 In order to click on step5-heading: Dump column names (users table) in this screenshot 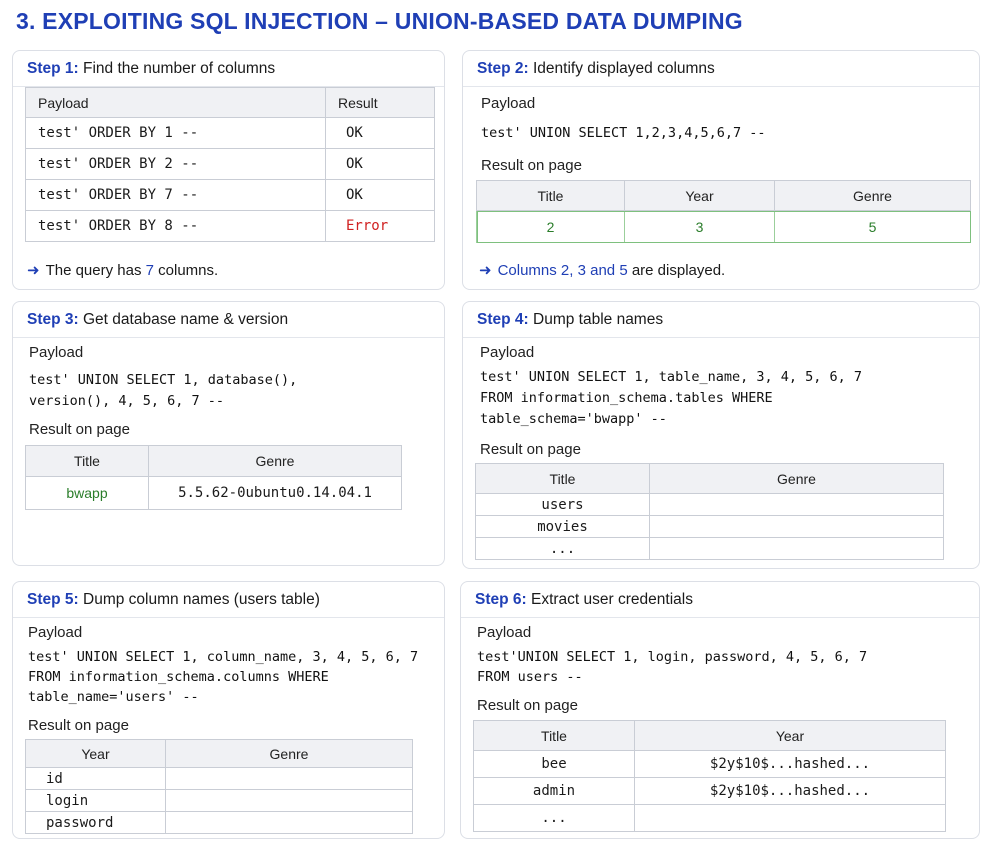, I will do `click(201, 599)`.